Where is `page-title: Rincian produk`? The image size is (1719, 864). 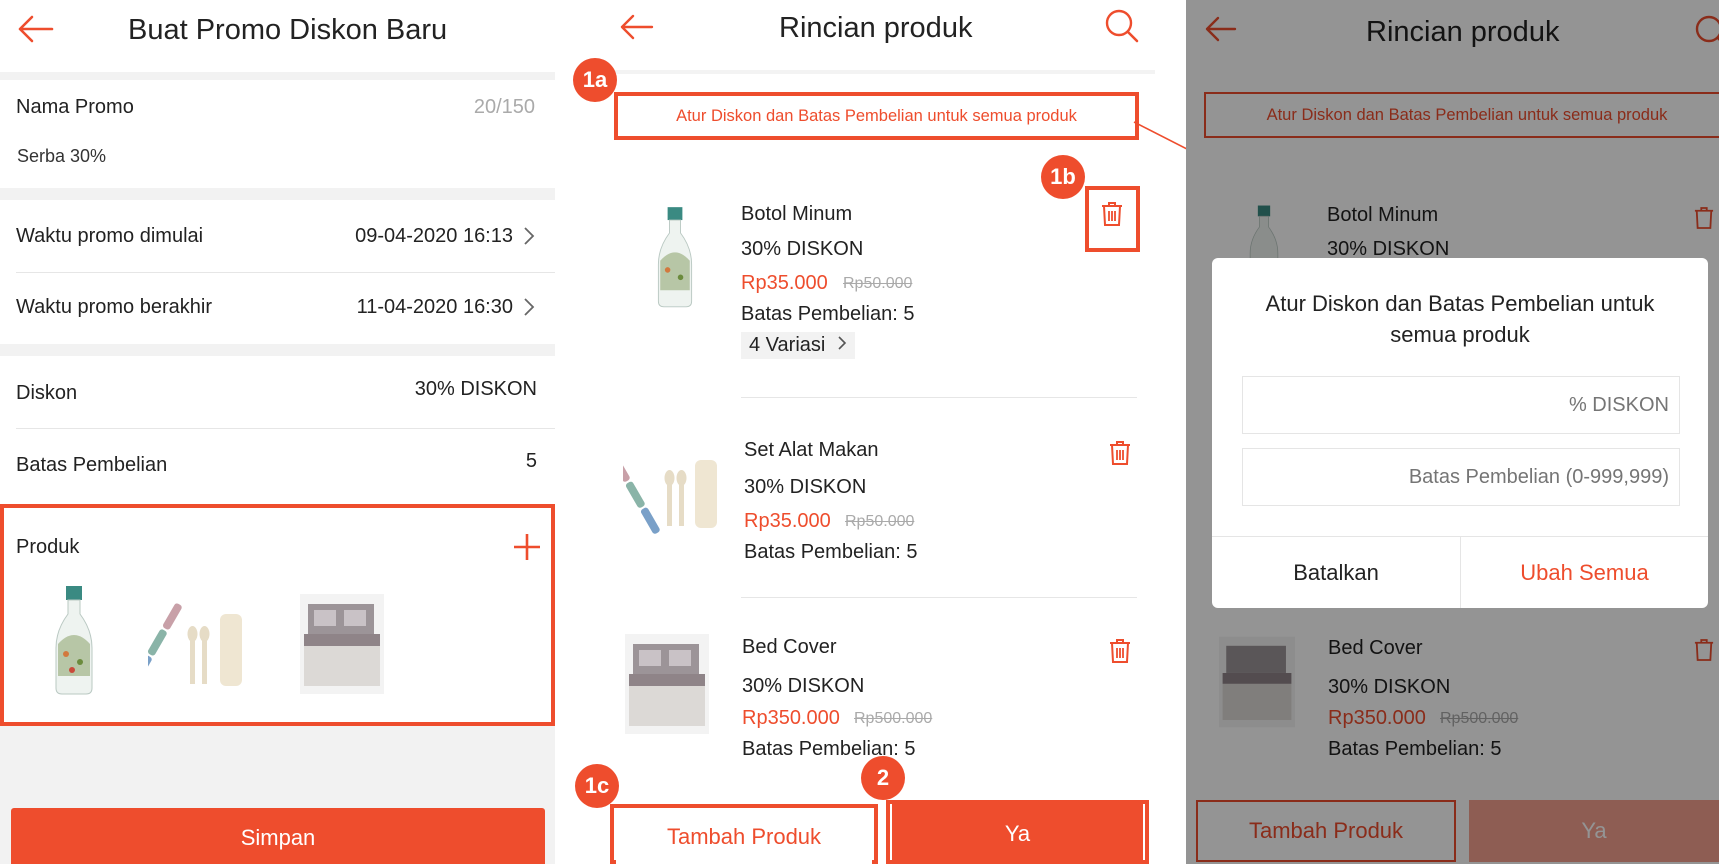
page-title: Rincian produk is located at coordinates (876, 28).